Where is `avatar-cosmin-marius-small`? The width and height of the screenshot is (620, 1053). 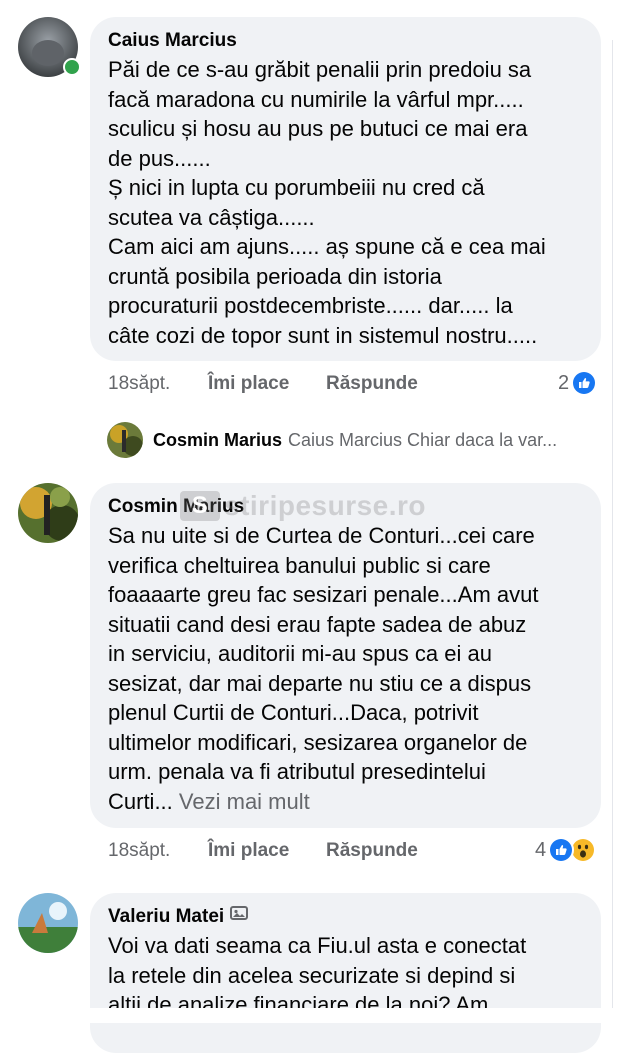
avatar-cosmin-marius-small is located at coordinates (125, 440).